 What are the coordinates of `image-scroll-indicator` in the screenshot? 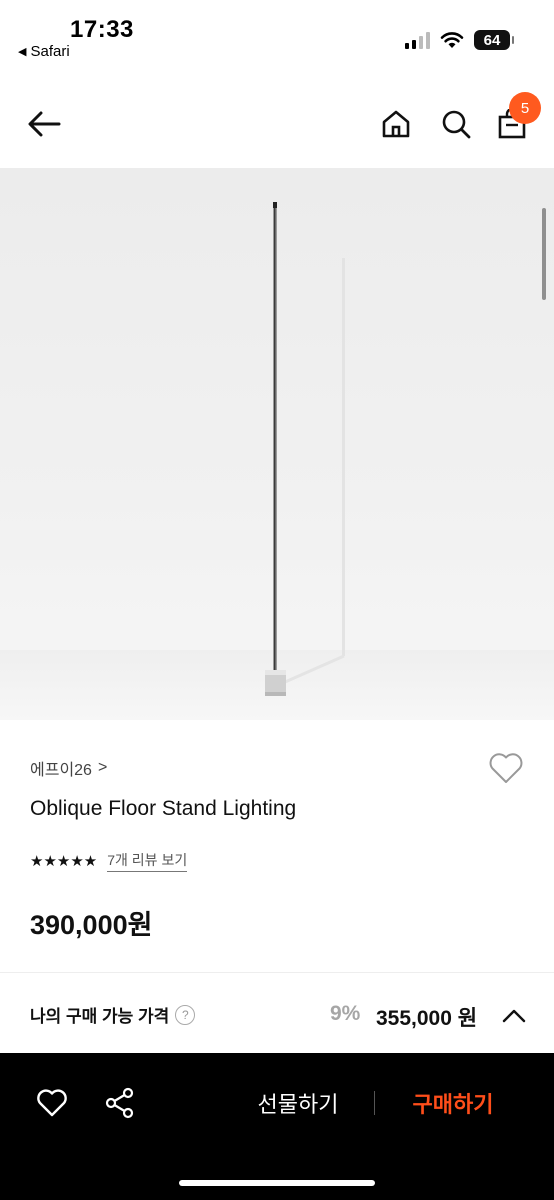 It's located at (544, 254).